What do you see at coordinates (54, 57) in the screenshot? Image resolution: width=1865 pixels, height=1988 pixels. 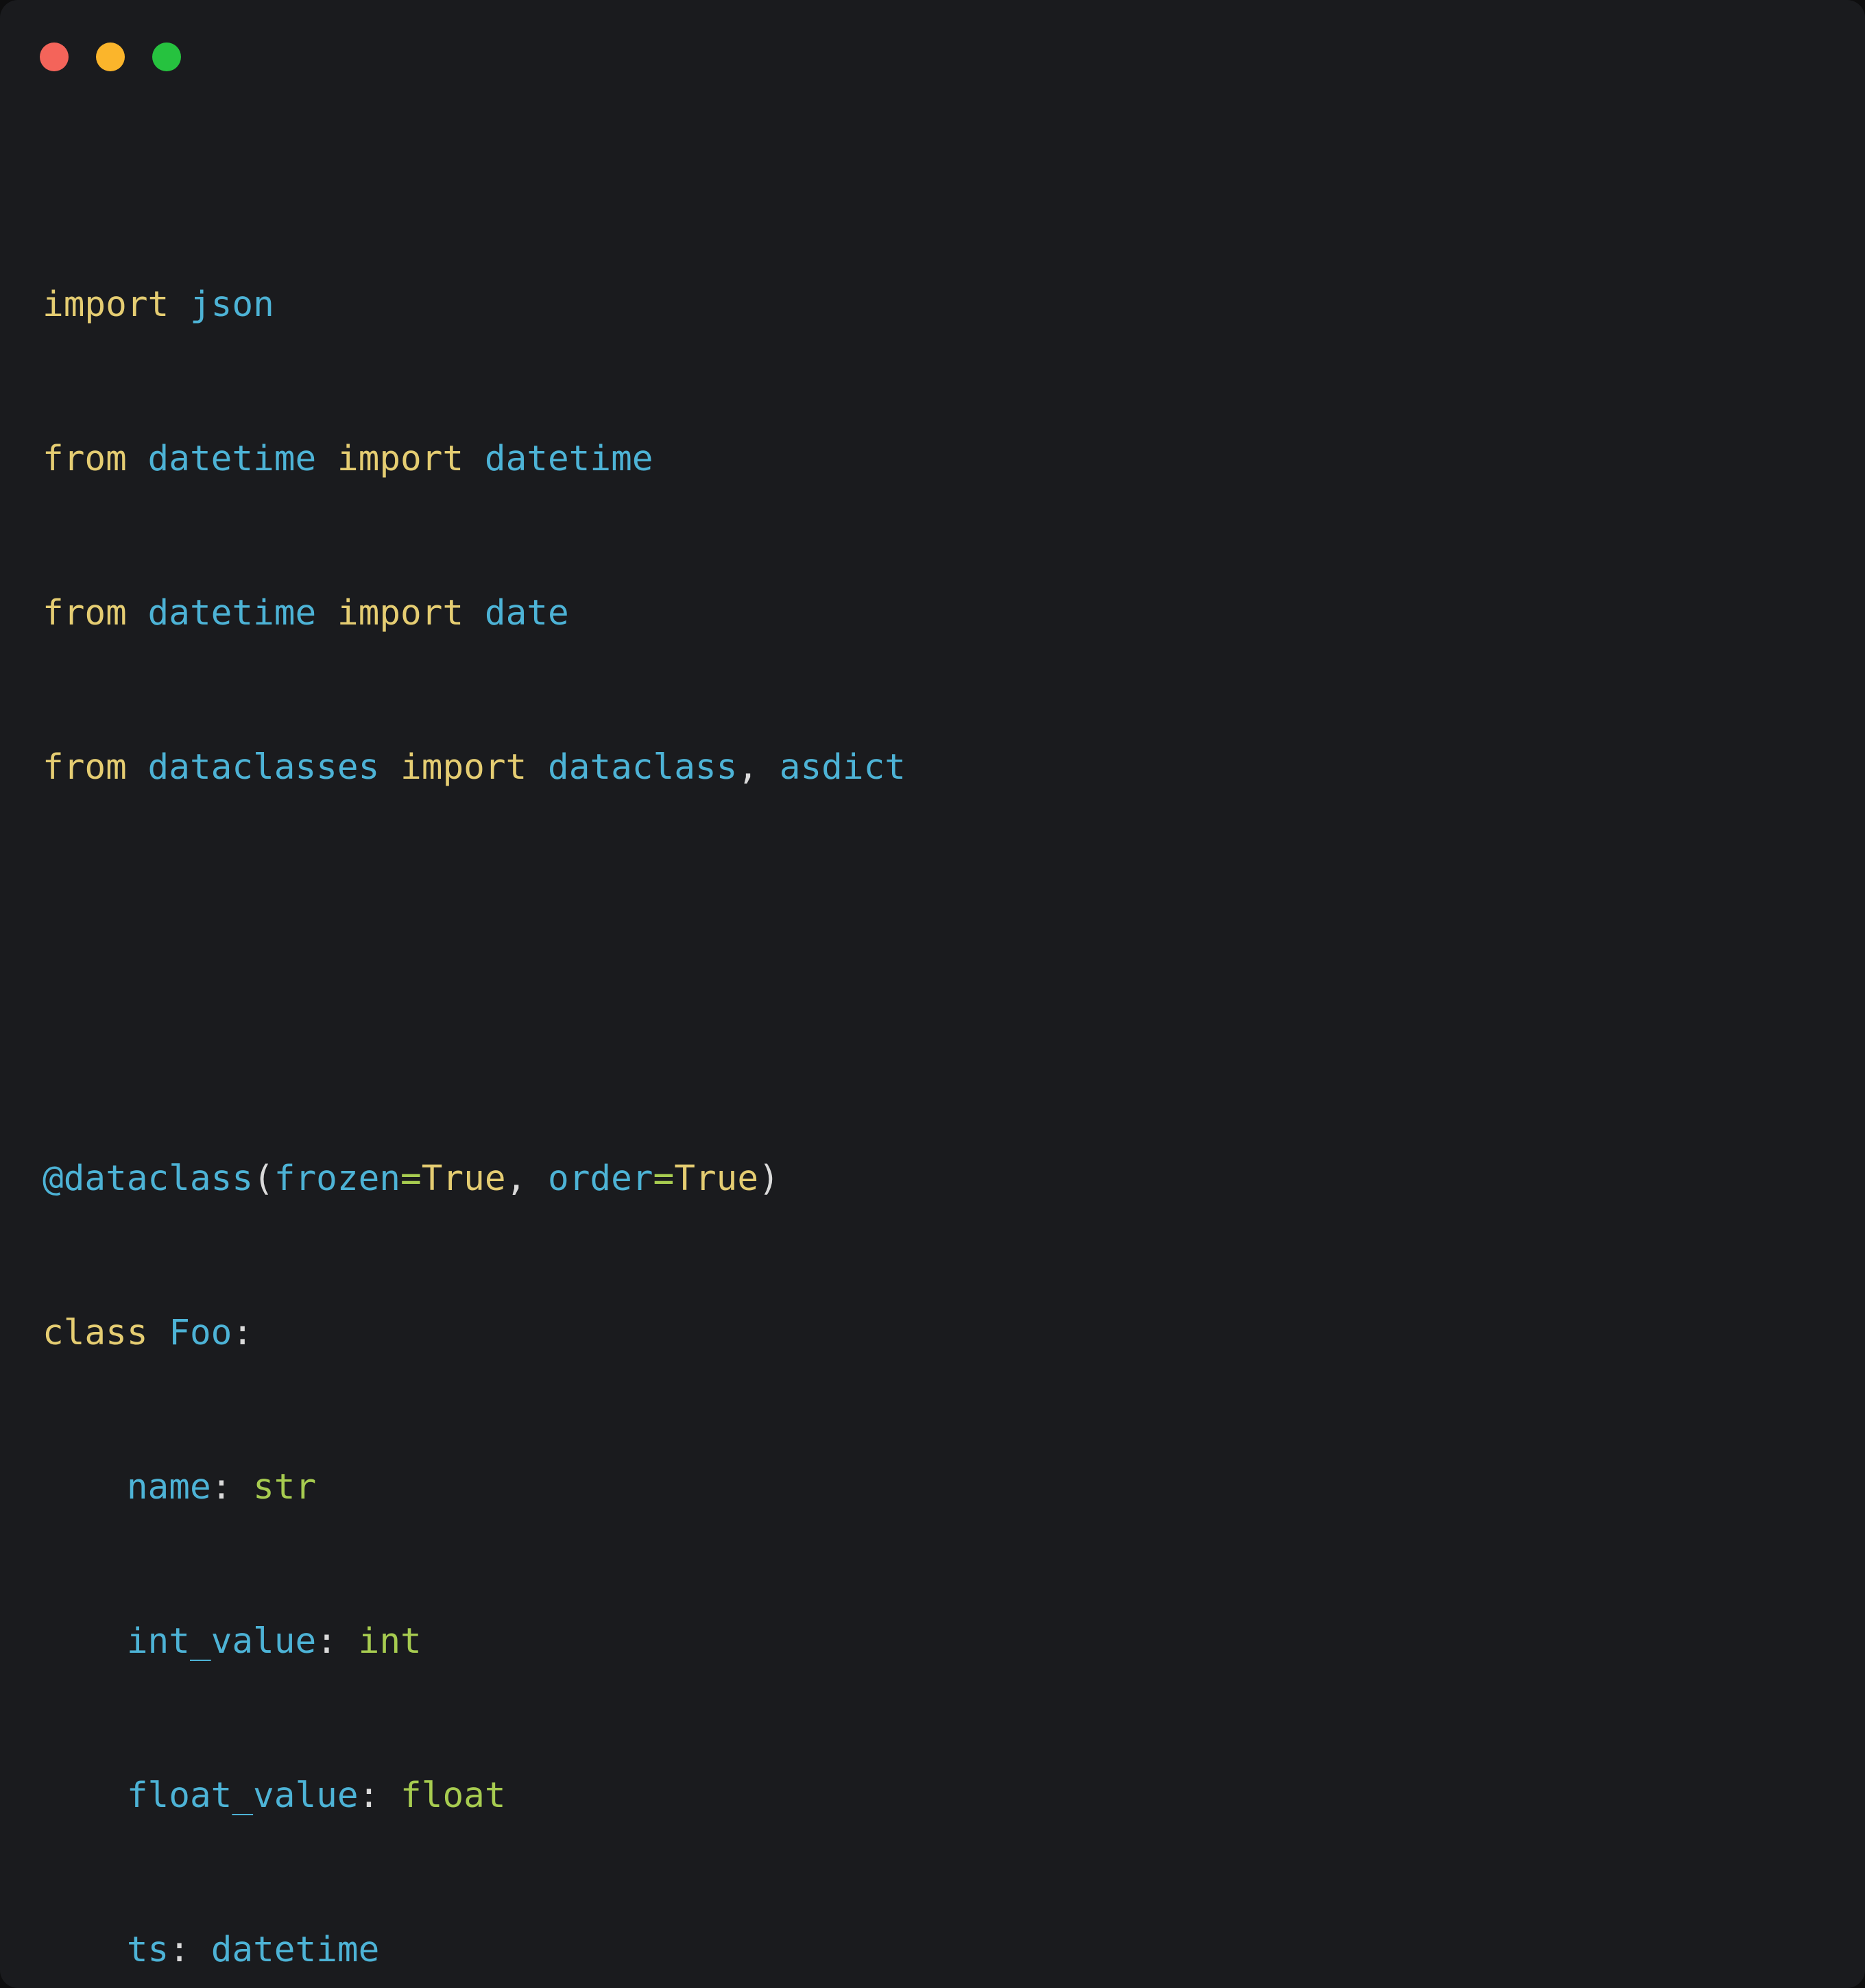 I see `close-button-icon` at bounding box center [54, 57].